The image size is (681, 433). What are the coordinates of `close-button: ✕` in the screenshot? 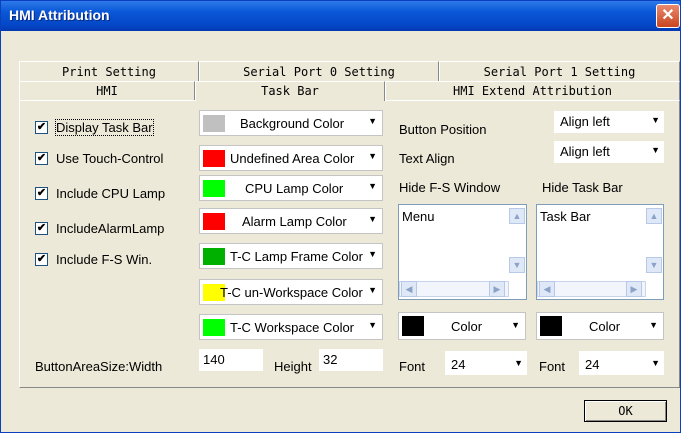 It's located at (668, 16).